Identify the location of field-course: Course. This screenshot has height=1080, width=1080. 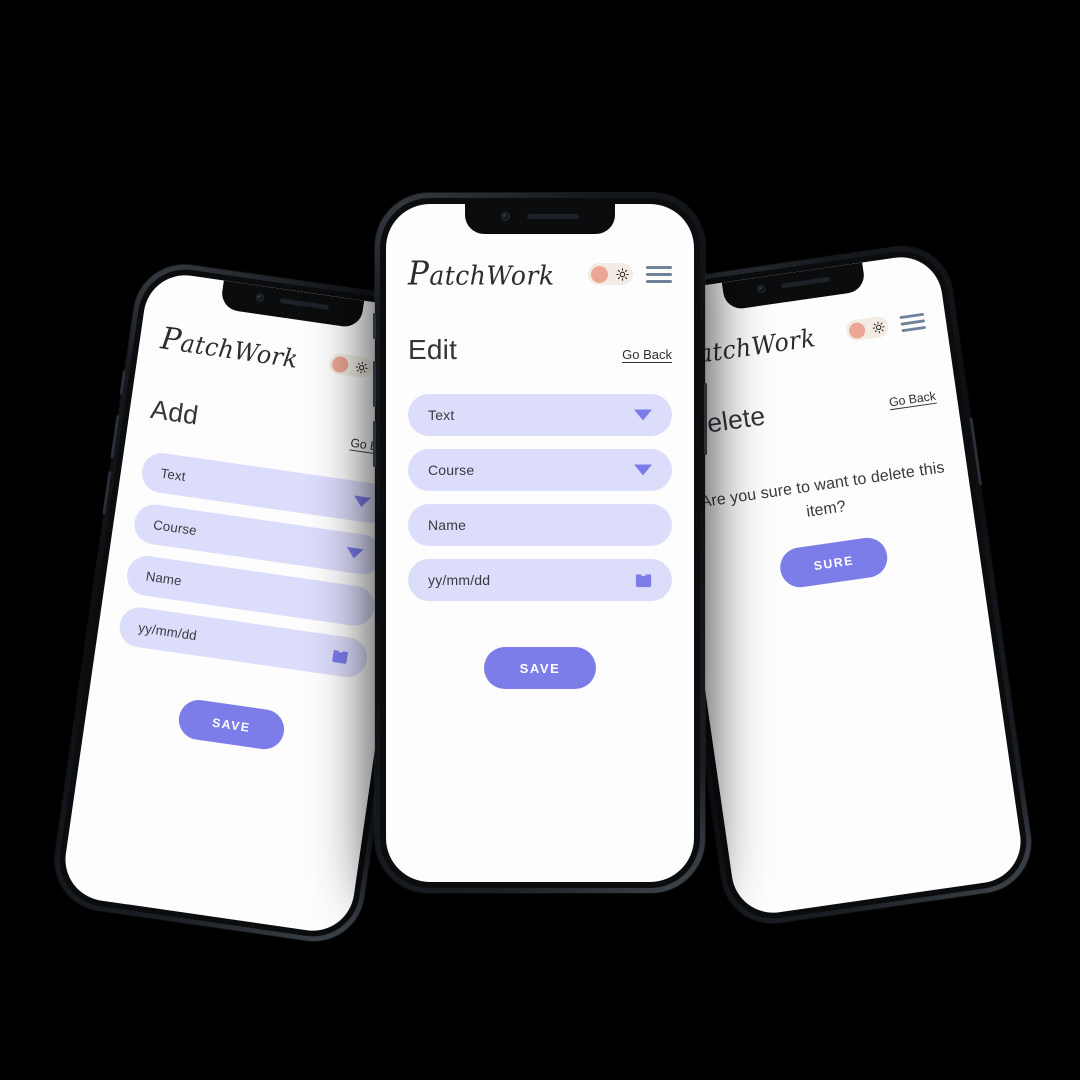
(540, 470).